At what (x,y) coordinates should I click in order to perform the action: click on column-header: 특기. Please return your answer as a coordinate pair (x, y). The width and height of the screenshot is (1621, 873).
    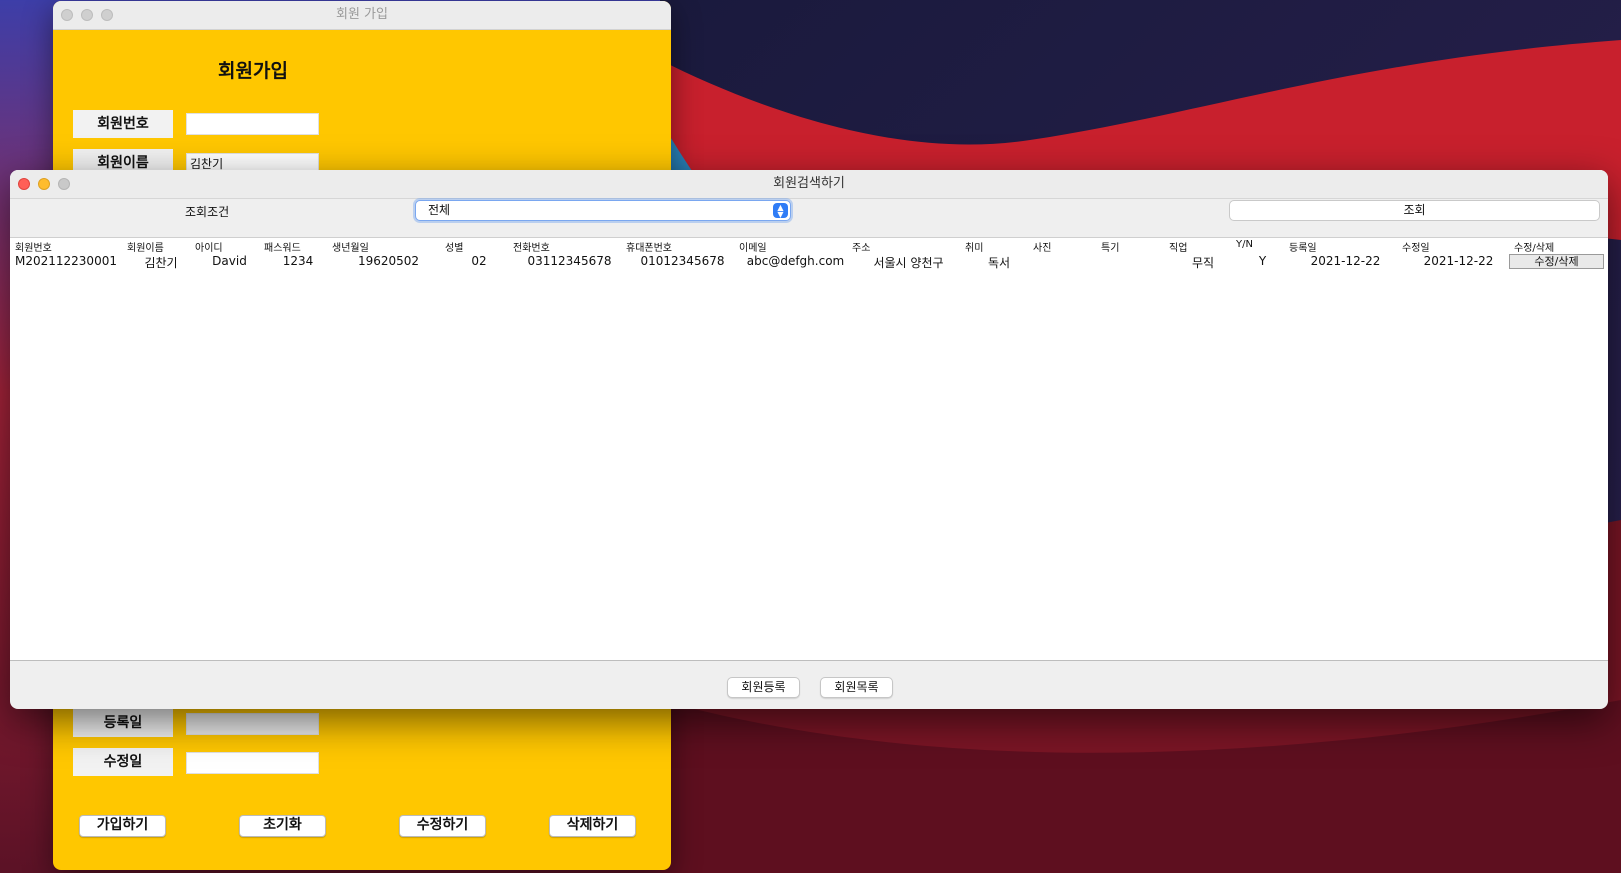
    Looking at the image, I should click on (1110, 246).